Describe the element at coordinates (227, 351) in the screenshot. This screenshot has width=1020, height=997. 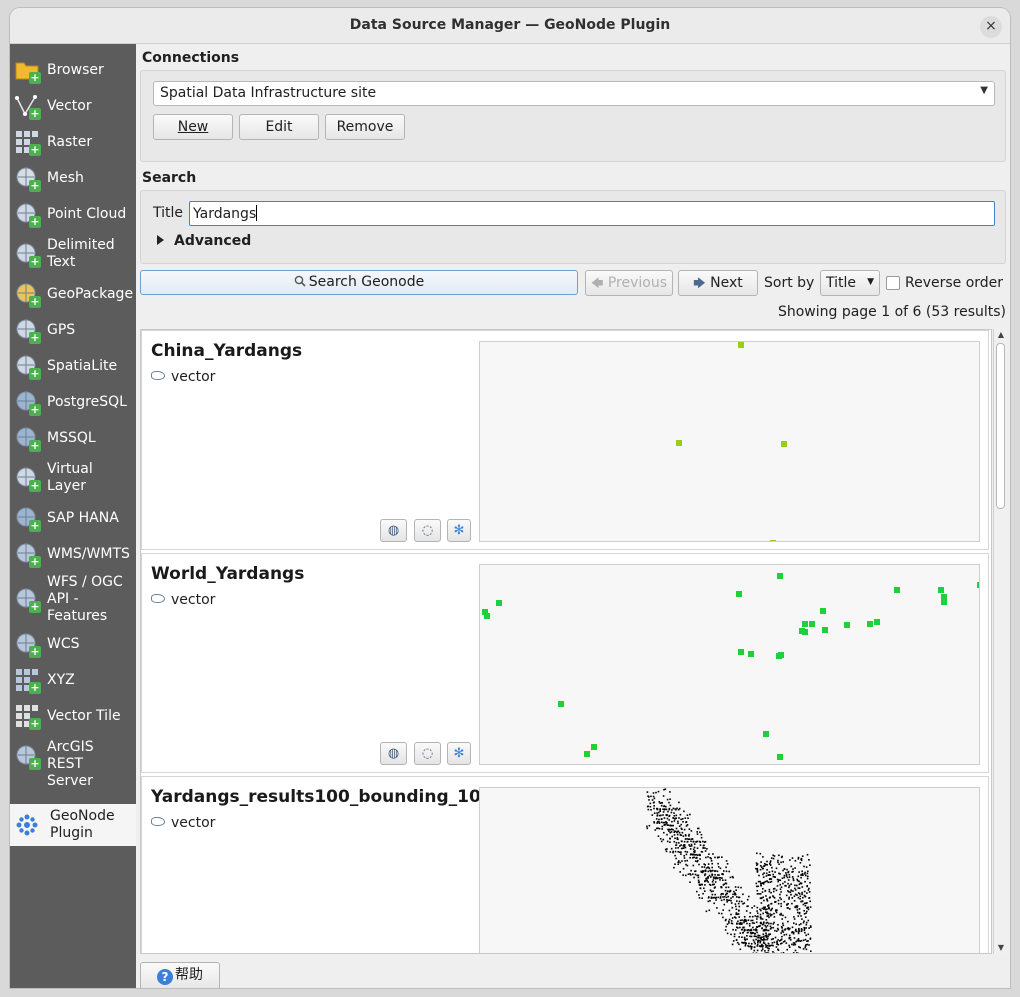
I see `result-title: China_Yardangs` at that location.